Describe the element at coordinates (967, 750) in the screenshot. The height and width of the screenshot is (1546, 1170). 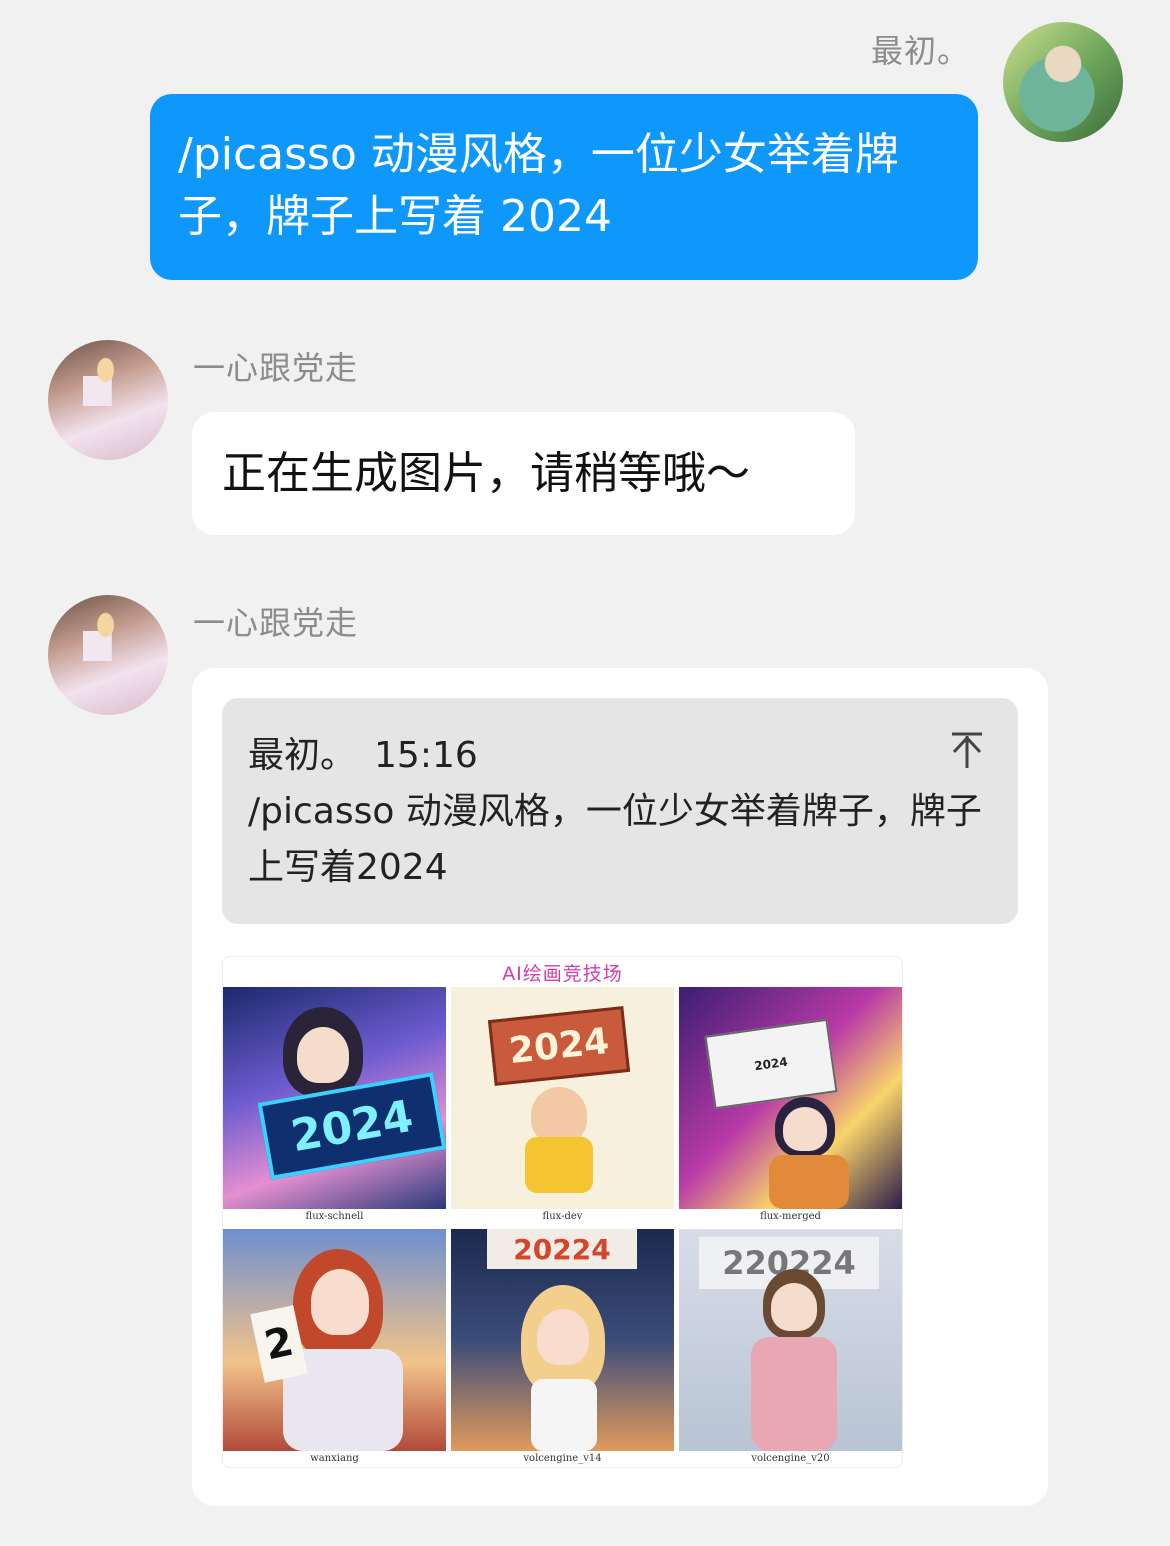
I see `collapse-to-top-icon` at that location.